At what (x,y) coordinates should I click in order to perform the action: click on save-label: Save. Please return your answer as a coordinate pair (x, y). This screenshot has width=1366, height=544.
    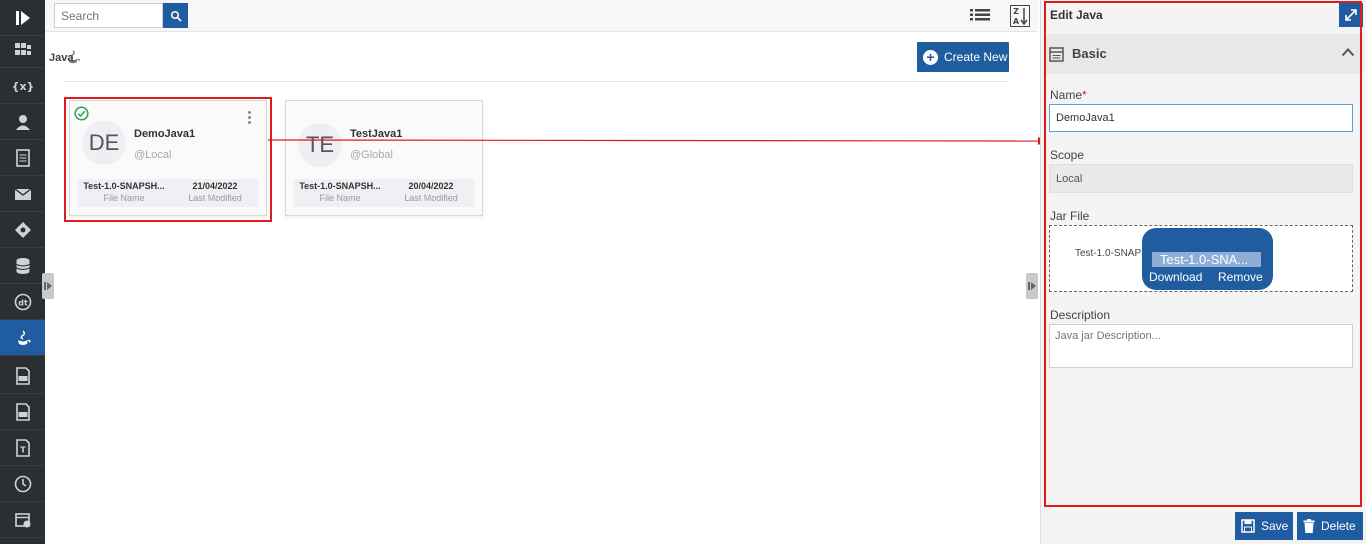
    Looking at the image, I should click on (1275, 526).